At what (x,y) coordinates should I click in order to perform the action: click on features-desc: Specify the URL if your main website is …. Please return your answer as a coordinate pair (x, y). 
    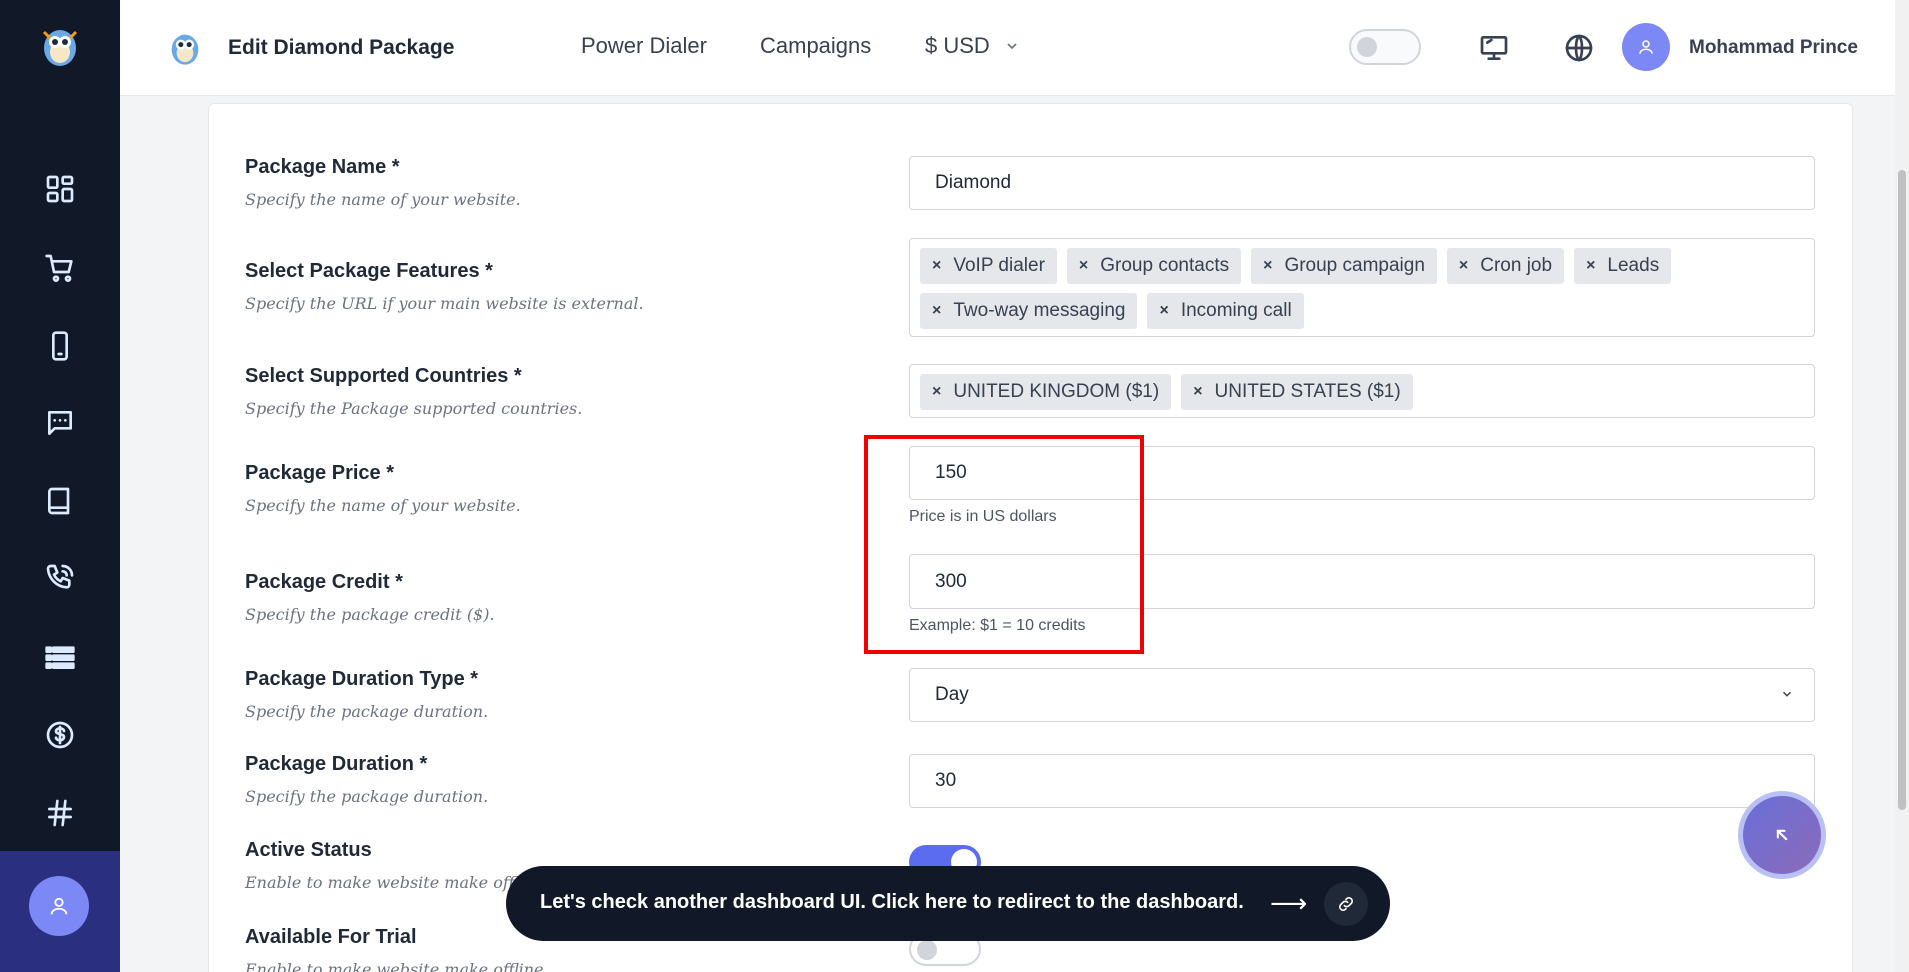
    Looking at the image, I should click on (444, 303).